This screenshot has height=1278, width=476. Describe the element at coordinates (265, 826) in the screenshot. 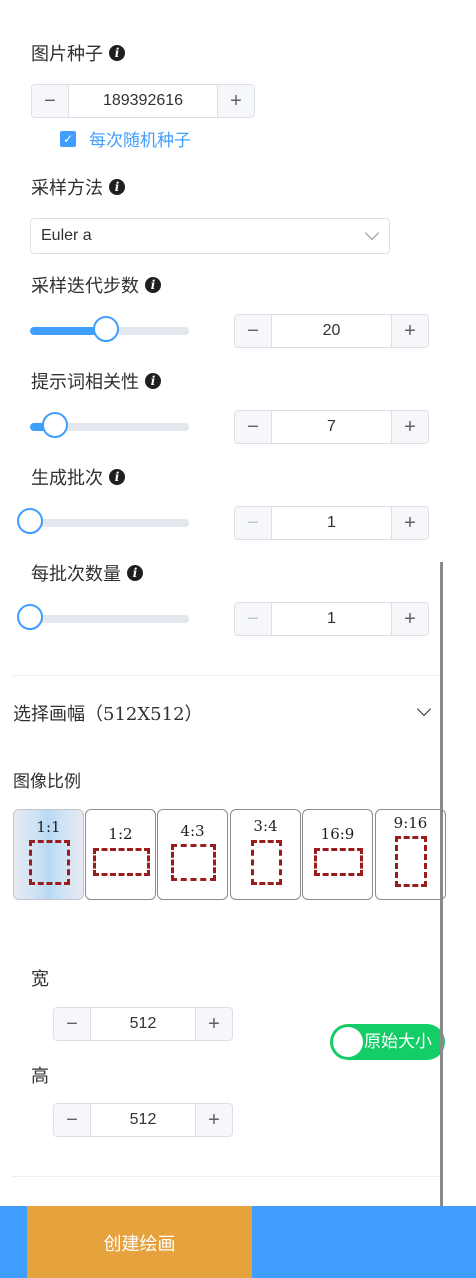

I see `ratio-label: 3:4` at that location.